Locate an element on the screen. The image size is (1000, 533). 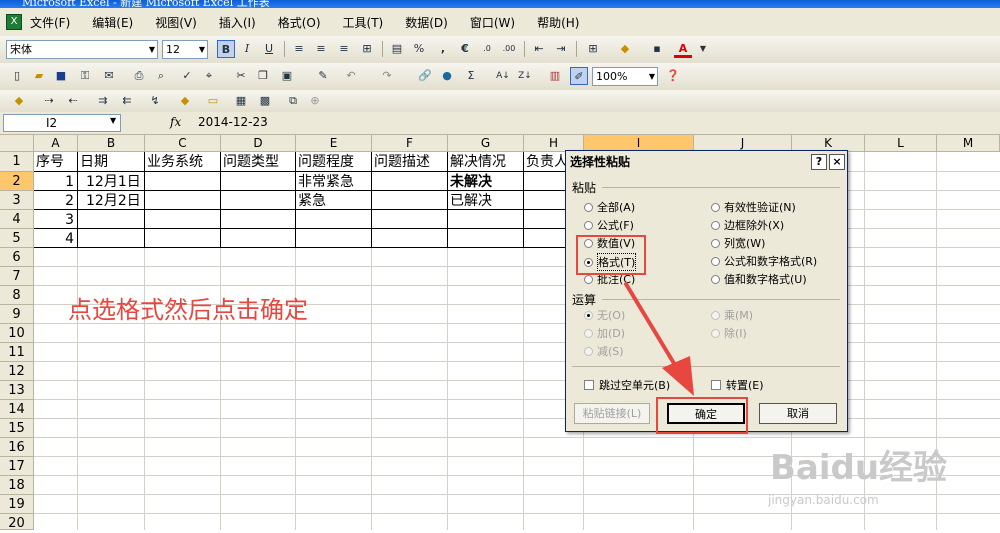
percent-button: % is located at coordinates (419, 49).